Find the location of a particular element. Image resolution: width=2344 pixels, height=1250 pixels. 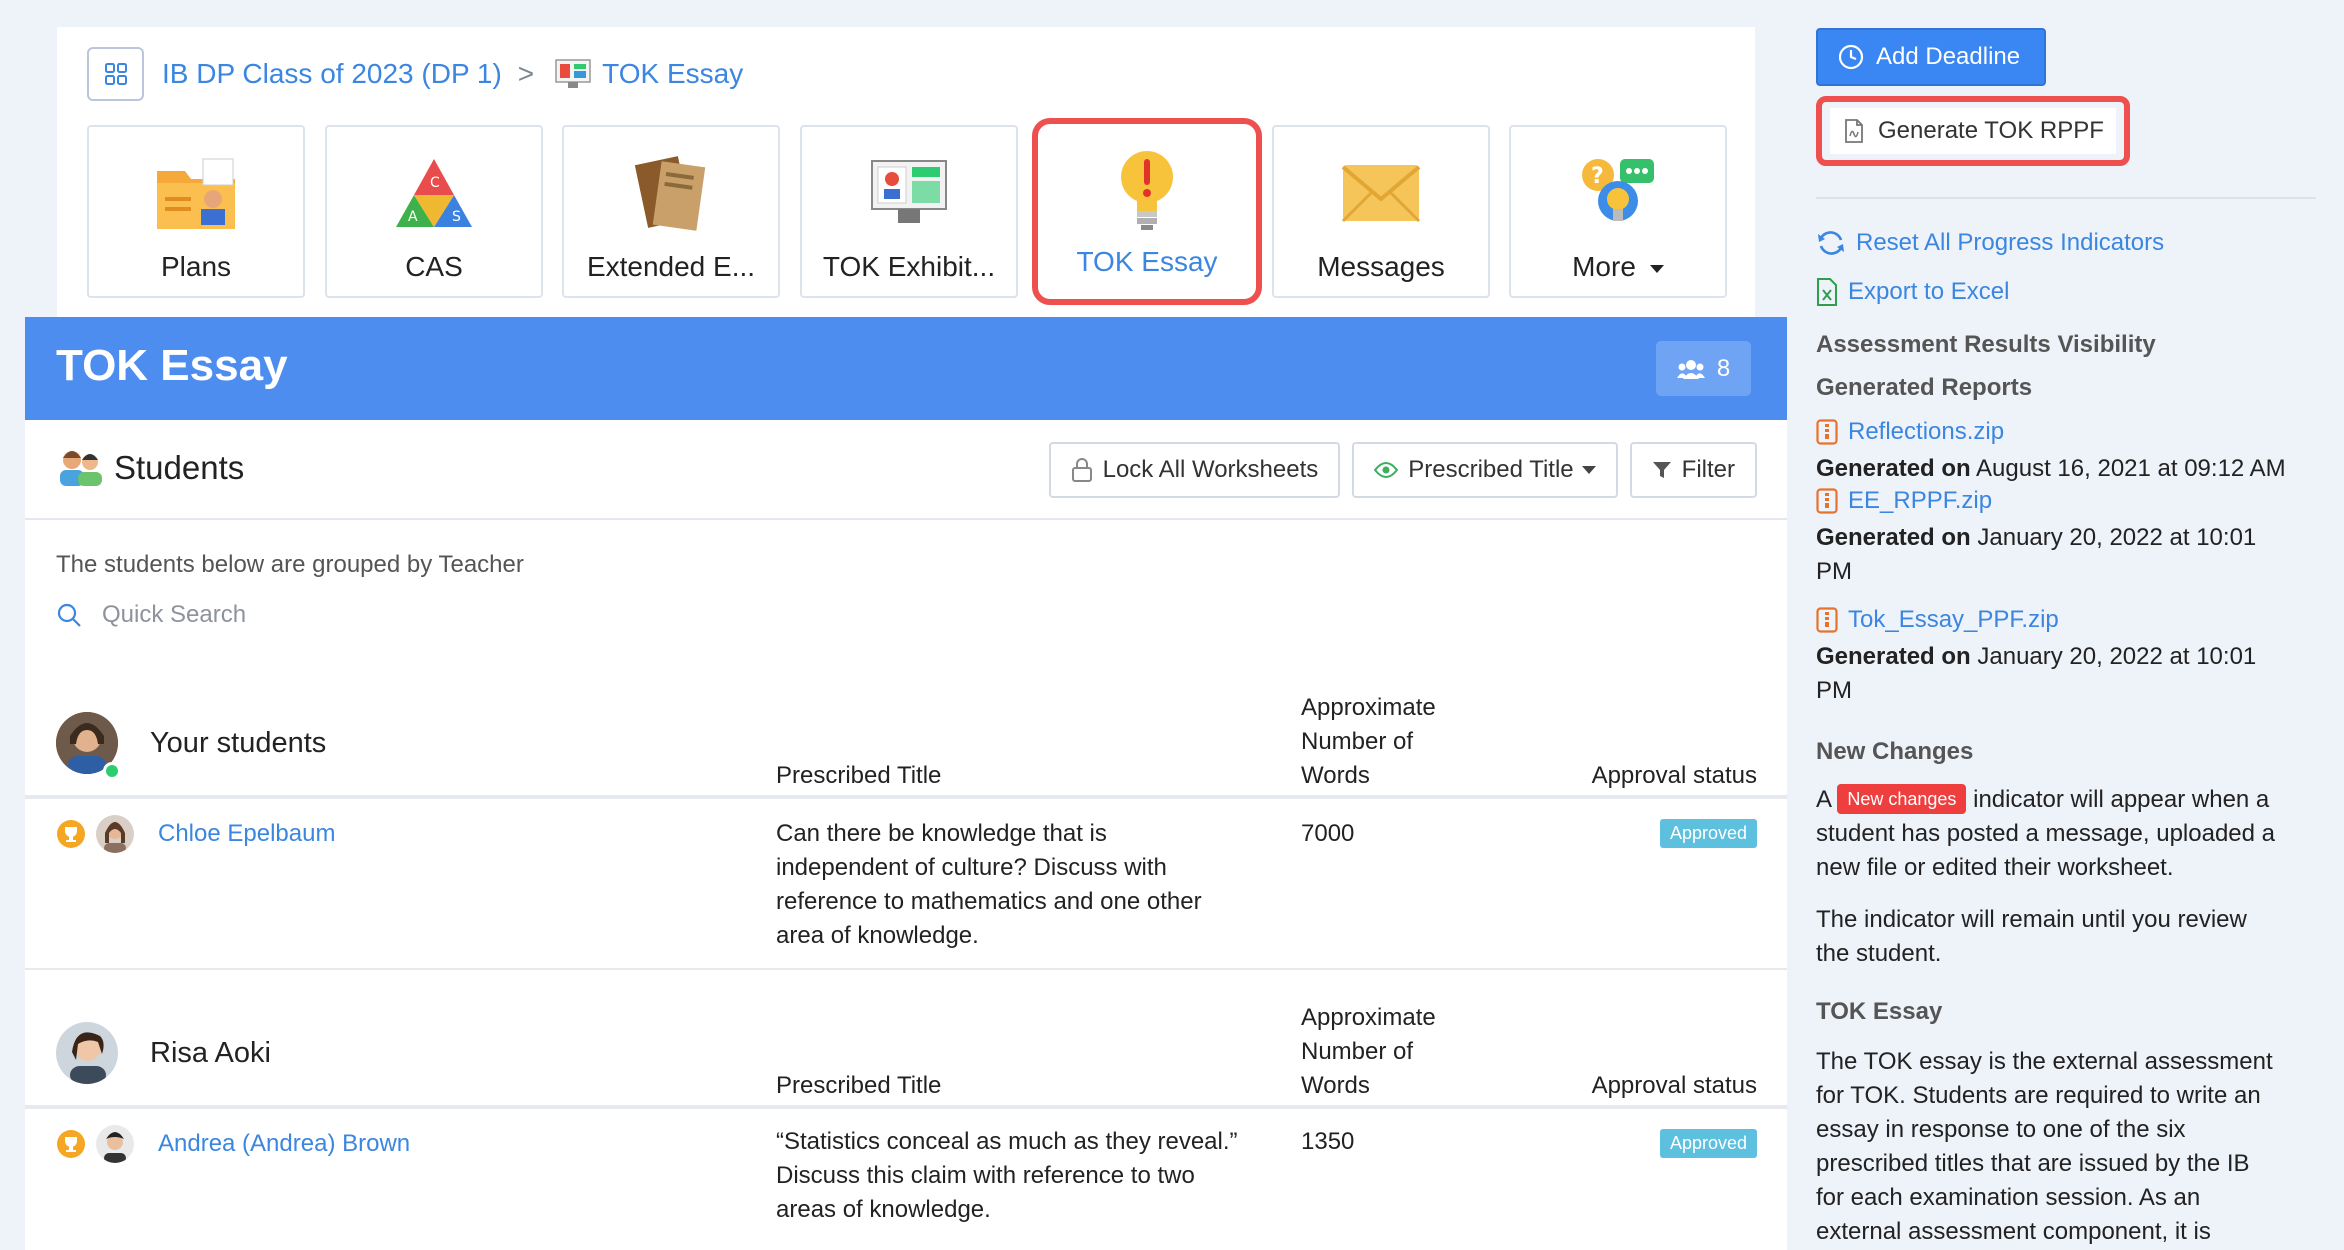

new-changes-badge: New changes is located at coordinates (1902, 799).